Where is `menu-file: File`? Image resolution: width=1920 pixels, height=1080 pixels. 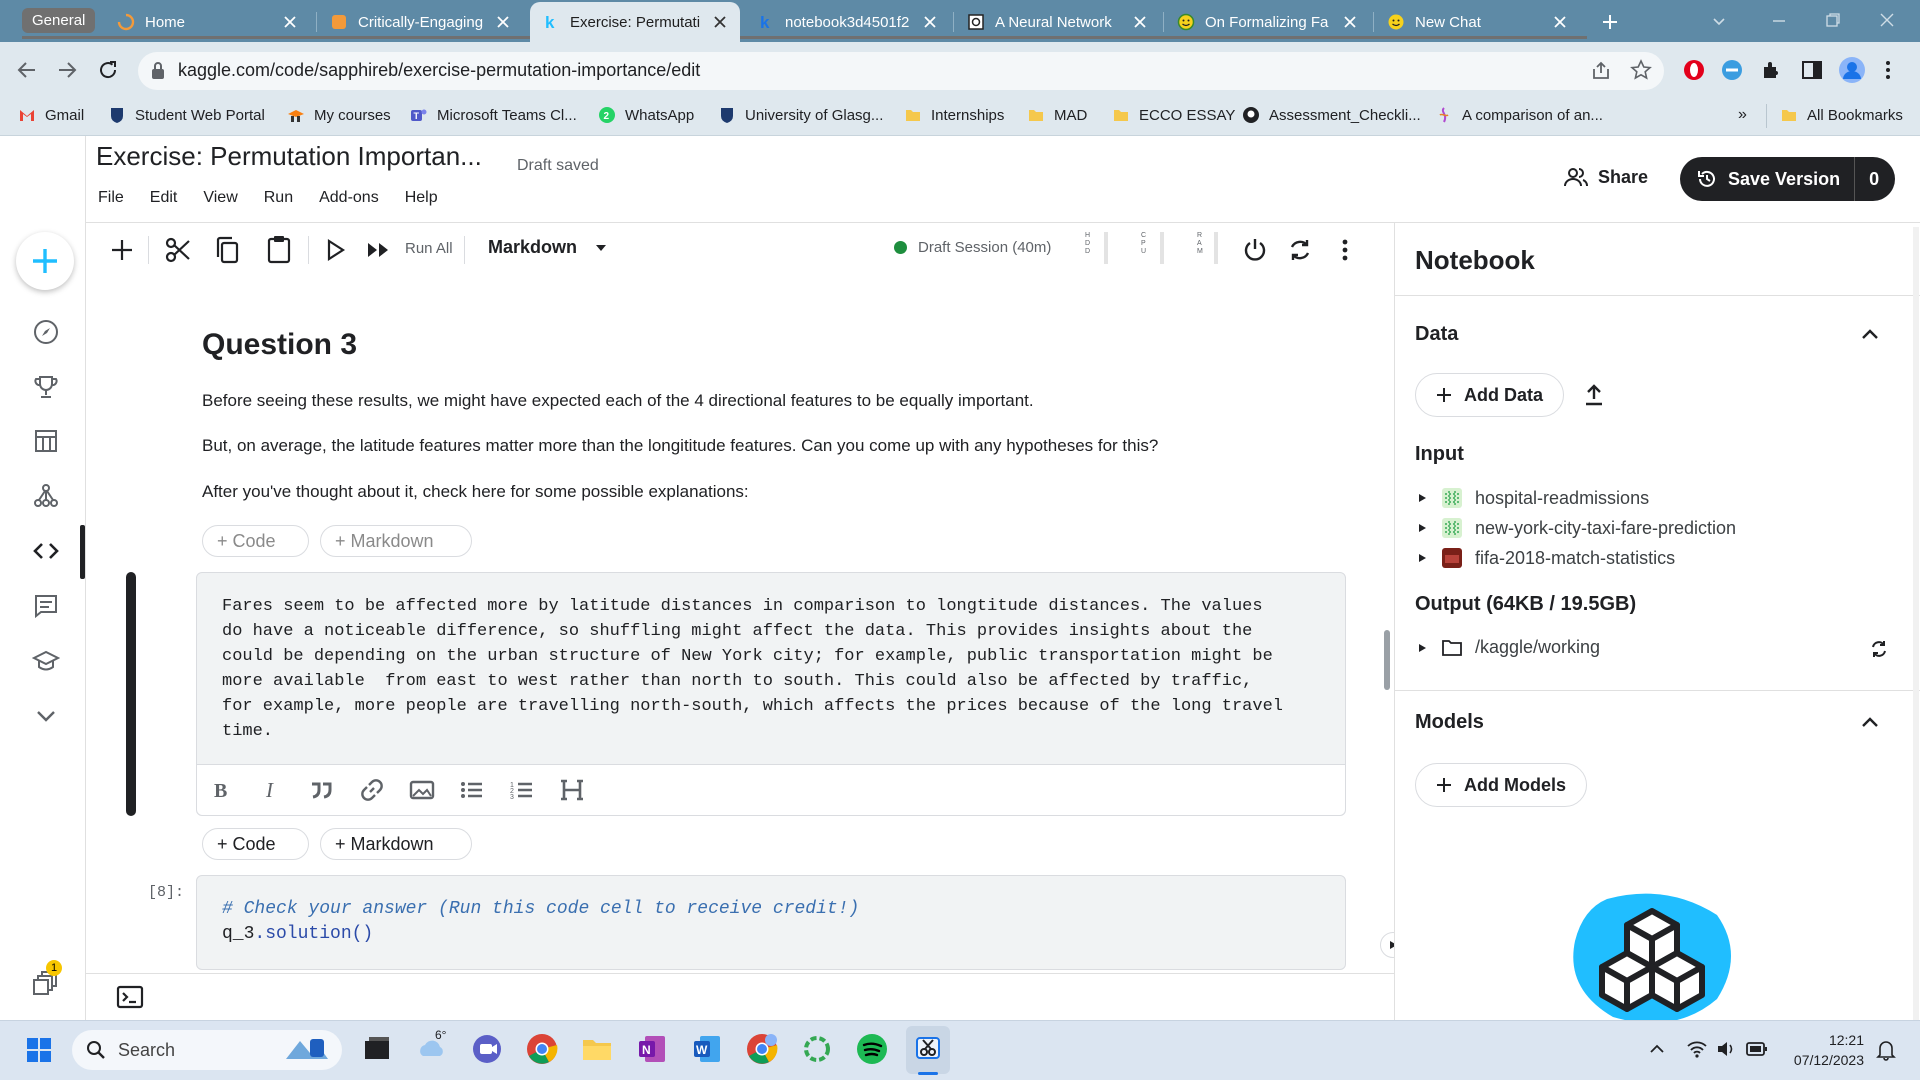
menu-file: File is located at coordinates (111, 198).